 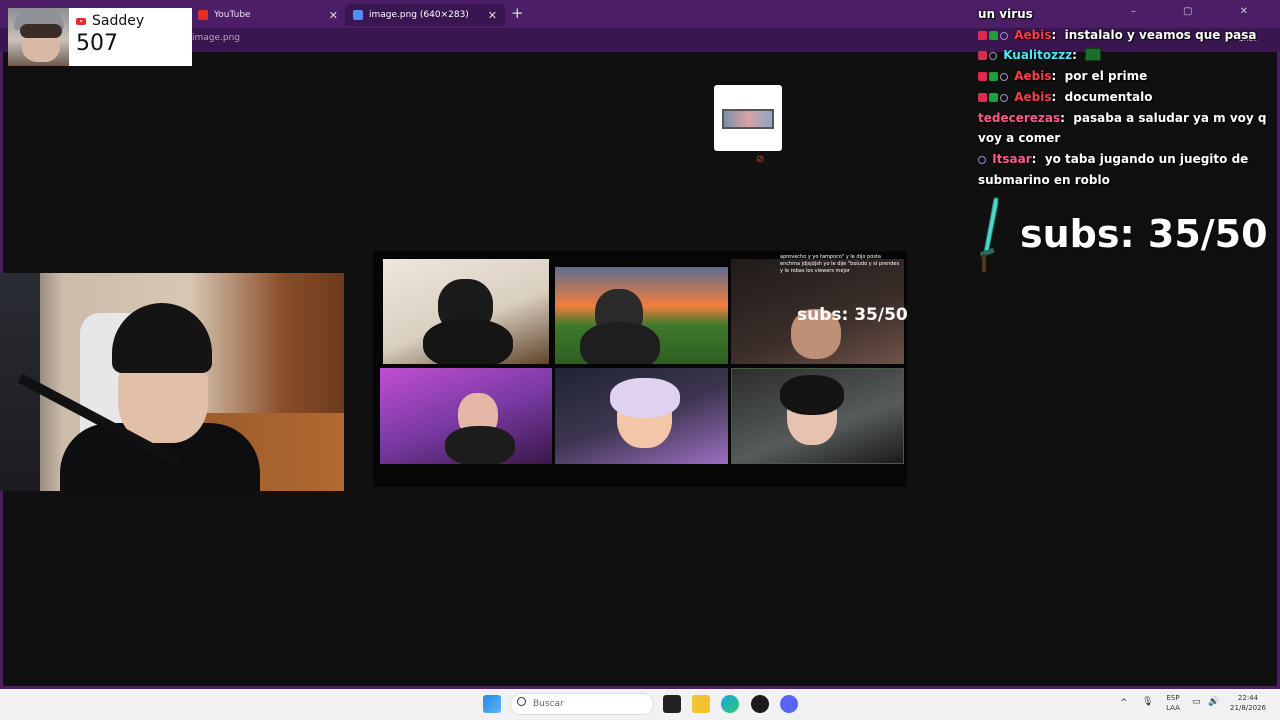 I want to click on clock-date: 21/8/2026, so click(x=1248, y=708).